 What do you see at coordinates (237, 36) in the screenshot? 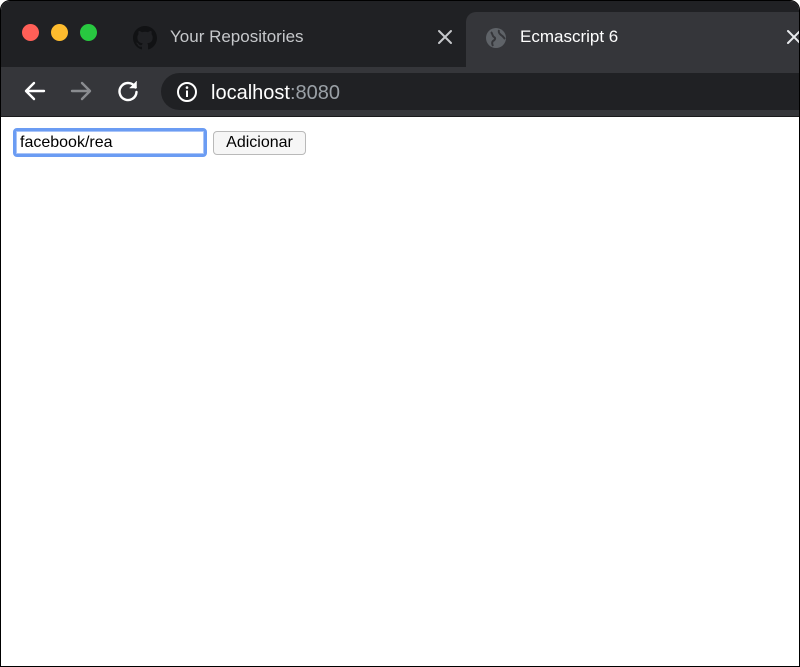
I see `tab-title: Your Repositories` at bounding box center [237, 36].